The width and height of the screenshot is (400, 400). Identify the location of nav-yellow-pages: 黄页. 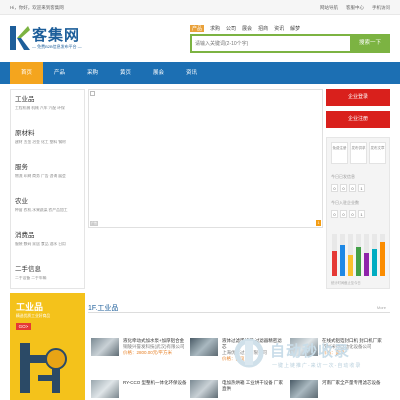
(125, 73).